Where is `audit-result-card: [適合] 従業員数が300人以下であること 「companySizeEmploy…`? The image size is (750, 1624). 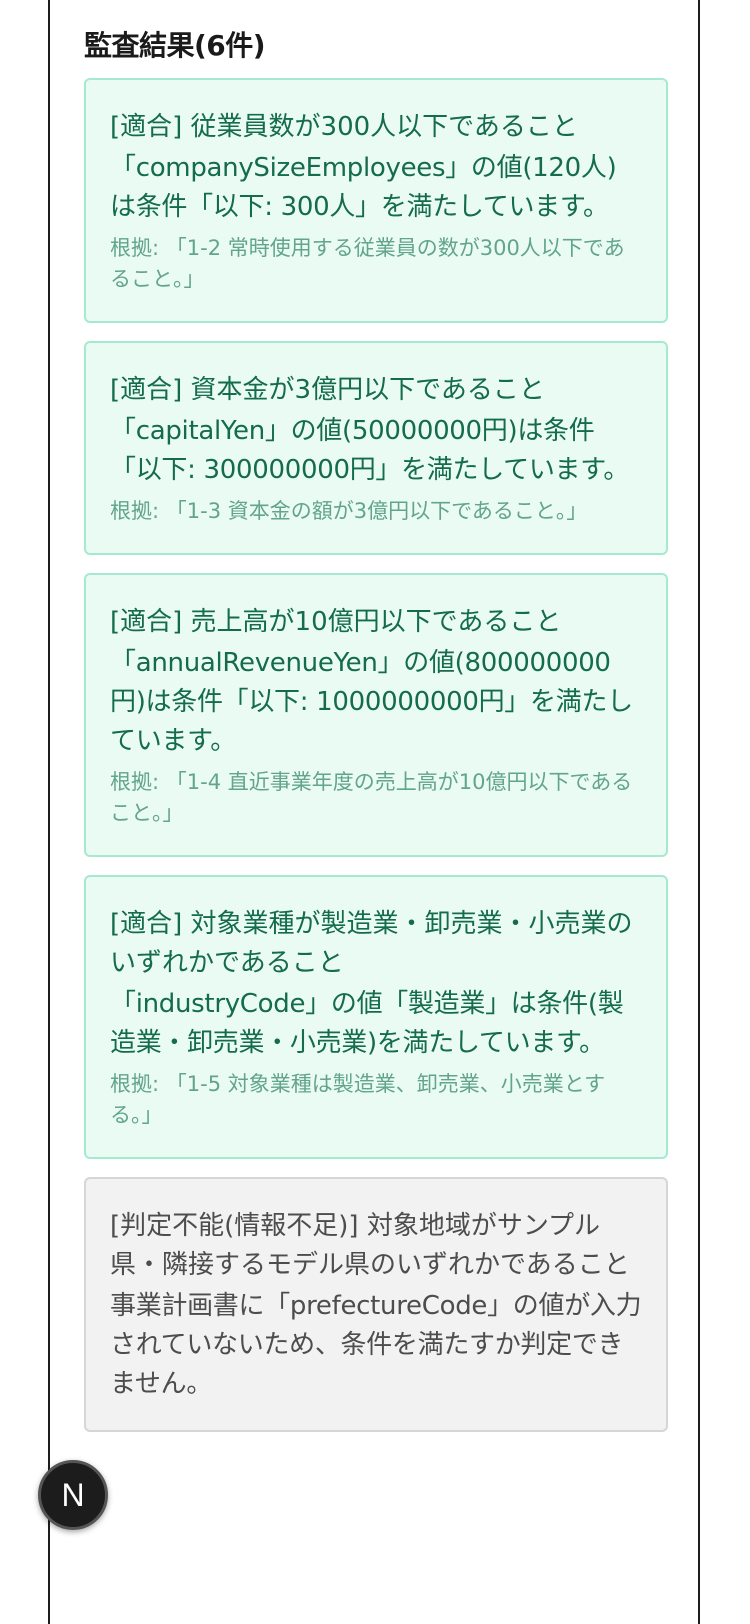
audit-result-card: [適合] 従業員数が300人以下であること 「companySizeEmploy… is located at coordinates (376, 200).